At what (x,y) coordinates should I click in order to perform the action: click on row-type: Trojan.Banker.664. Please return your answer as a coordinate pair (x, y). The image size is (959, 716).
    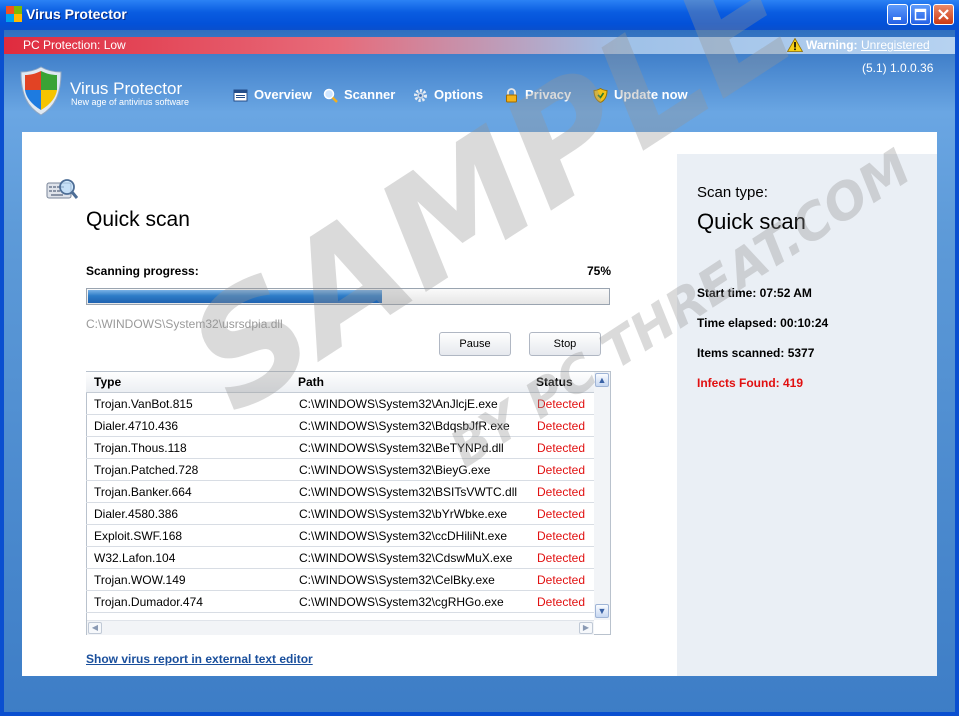
    Looking at the image, I should click on (143, 492).